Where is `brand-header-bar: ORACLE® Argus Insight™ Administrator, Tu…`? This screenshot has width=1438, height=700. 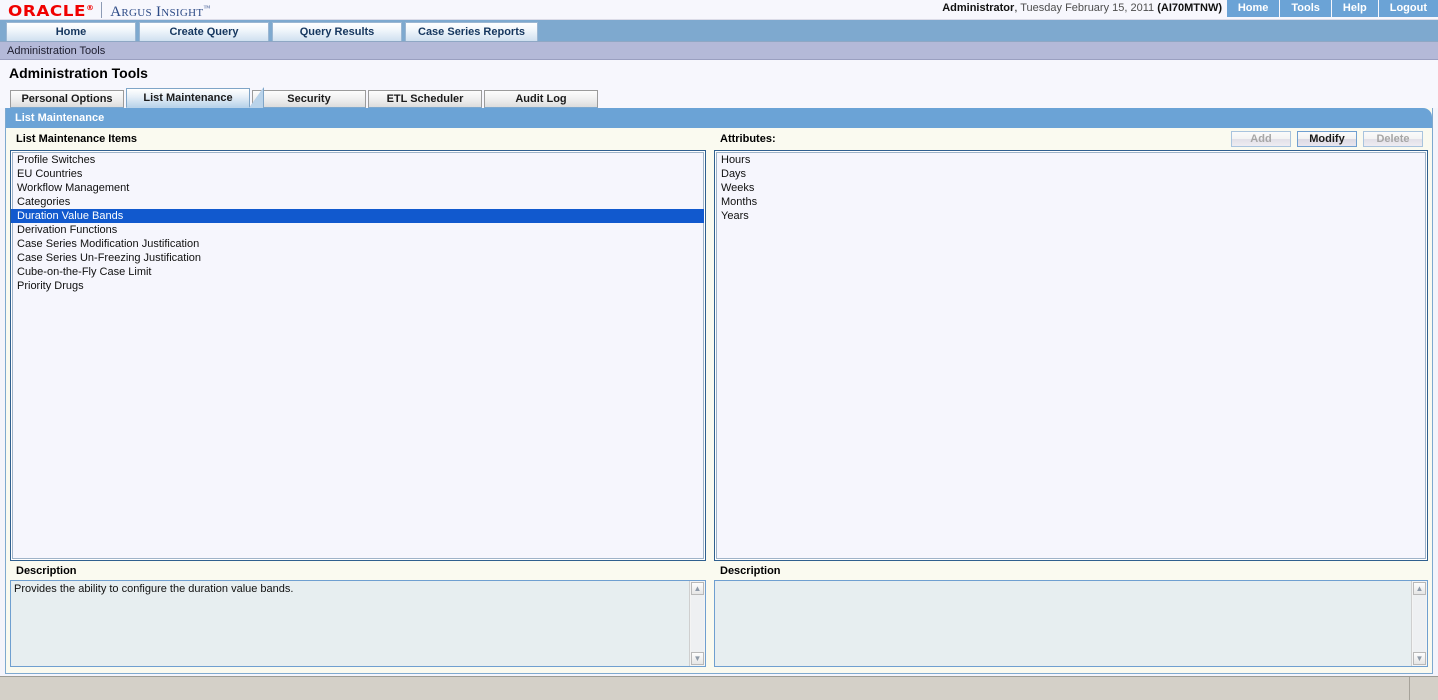 brand-header-bar: ORACLE® Argus Insight™ Administrator, Tu… is located at coordinates (719, 10).